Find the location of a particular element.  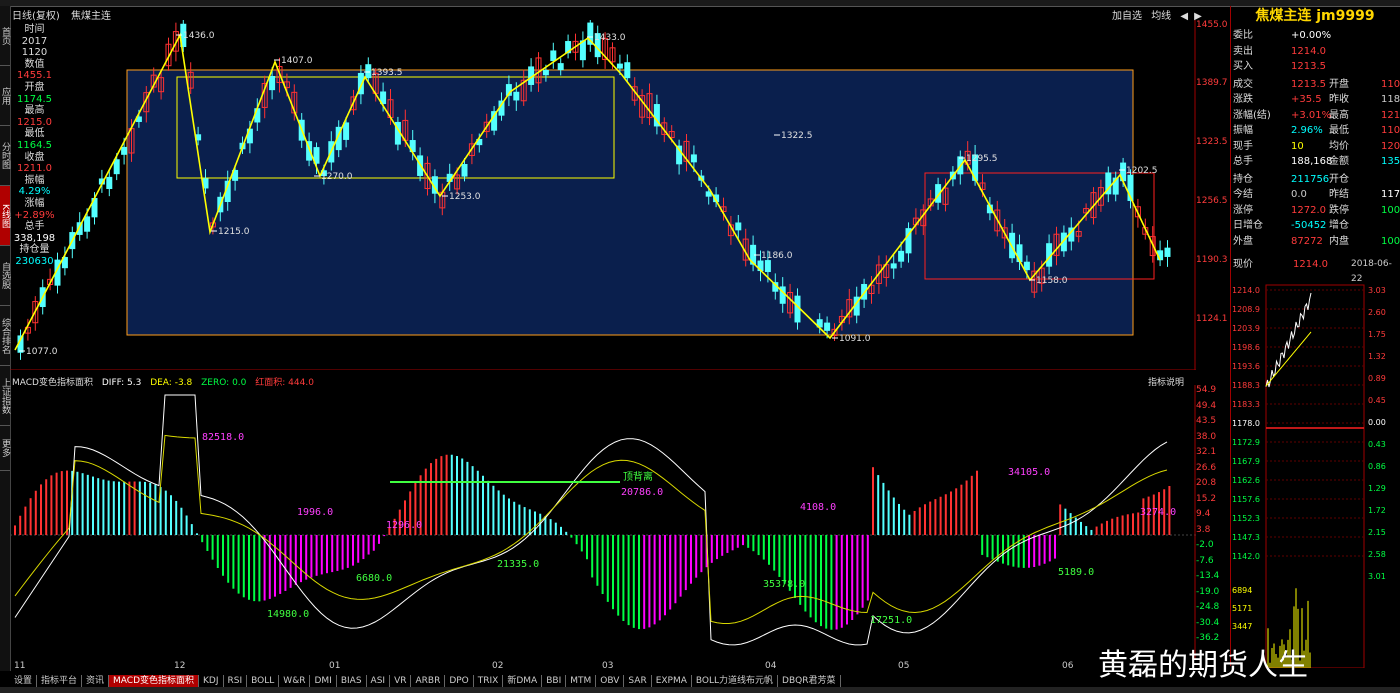

left-tab-0: 首页 is located at coordinates (5, 36).